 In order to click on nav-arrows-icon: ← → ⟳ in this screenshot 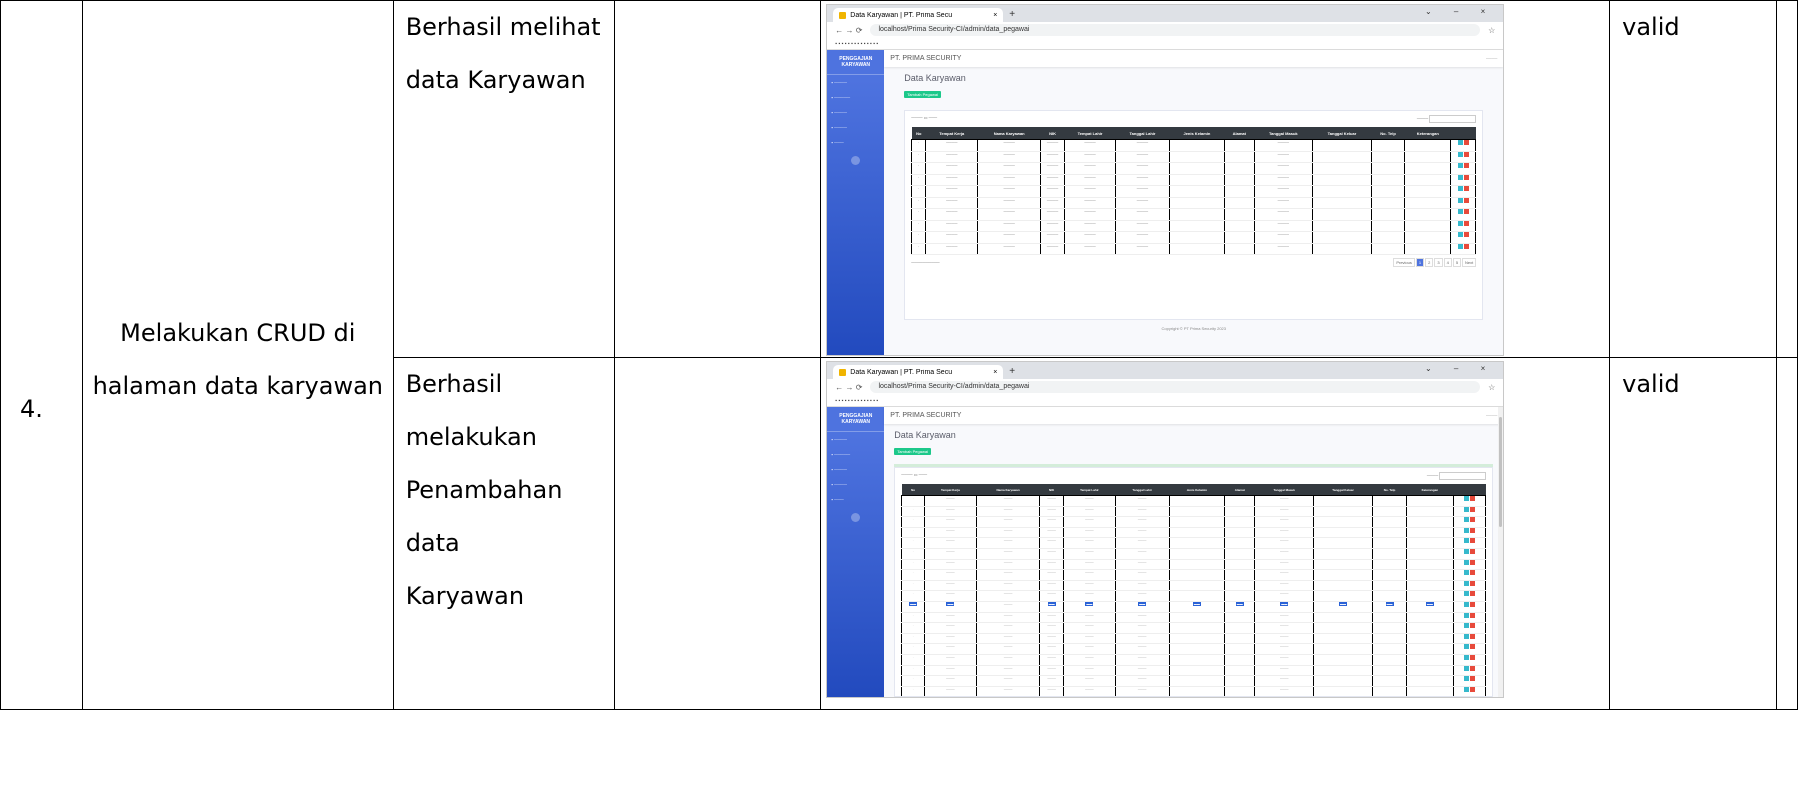, I will do `click(848, 387)`.